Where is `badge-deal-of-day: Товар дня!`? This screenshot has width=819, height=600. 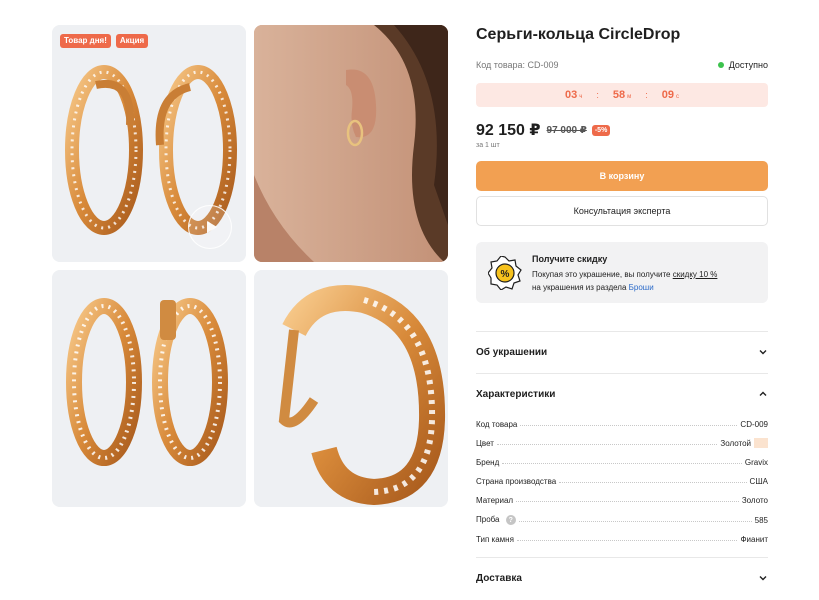
badge-deal-of-day: Товар дня! is located at coordinates (85, 41).